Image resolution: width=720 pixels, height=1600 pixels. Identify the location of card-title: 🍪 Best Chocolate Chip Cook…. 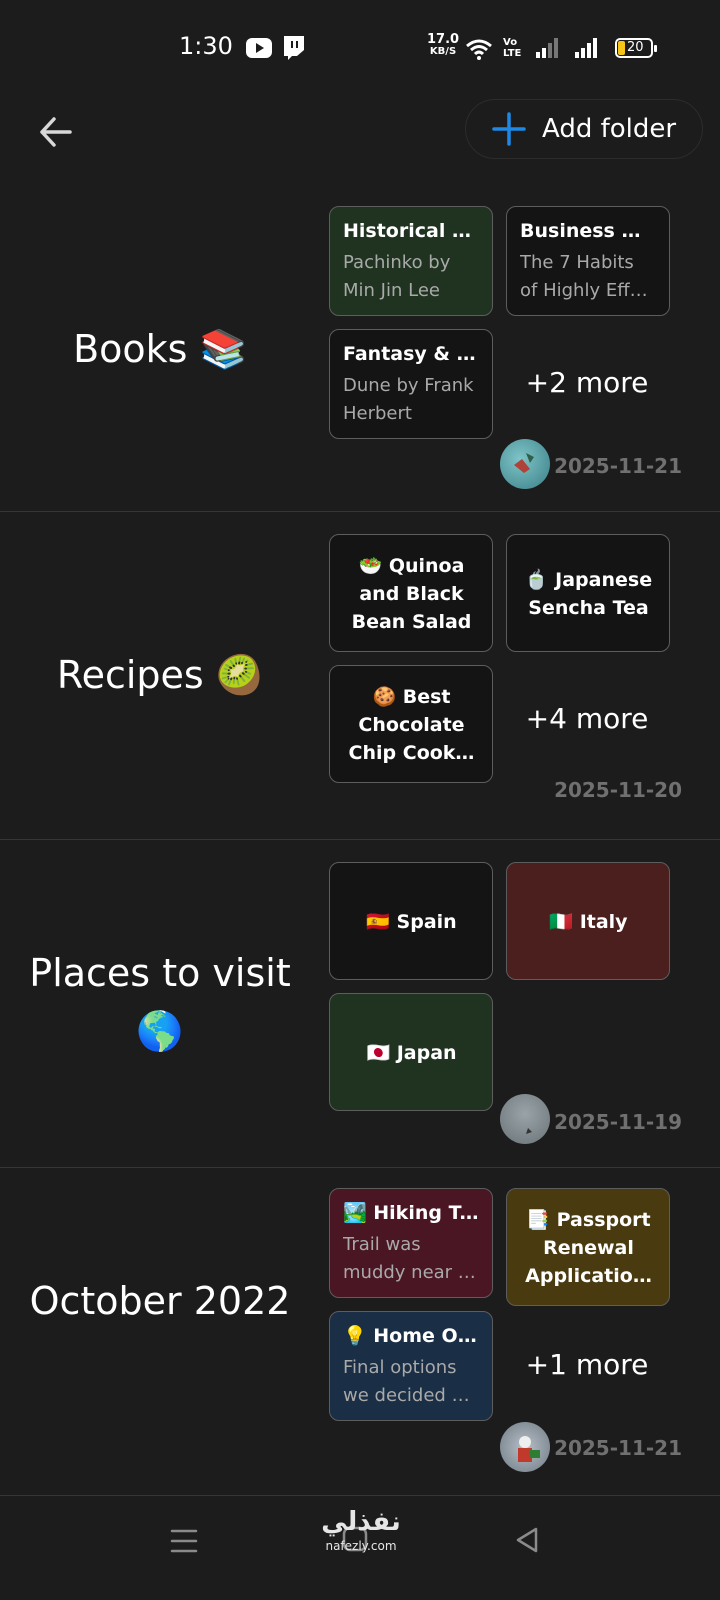
(411, 725).